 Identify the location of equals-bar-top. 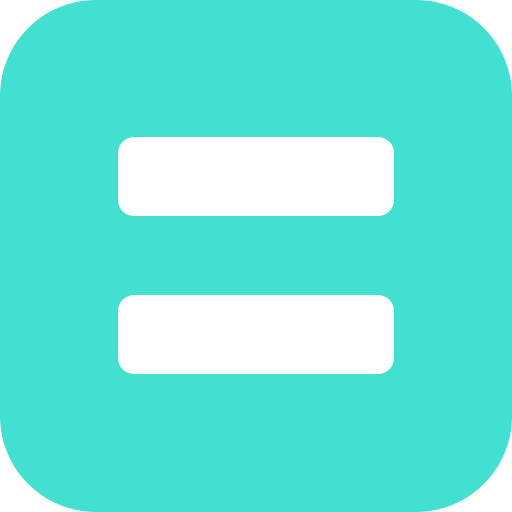
(256, 176).